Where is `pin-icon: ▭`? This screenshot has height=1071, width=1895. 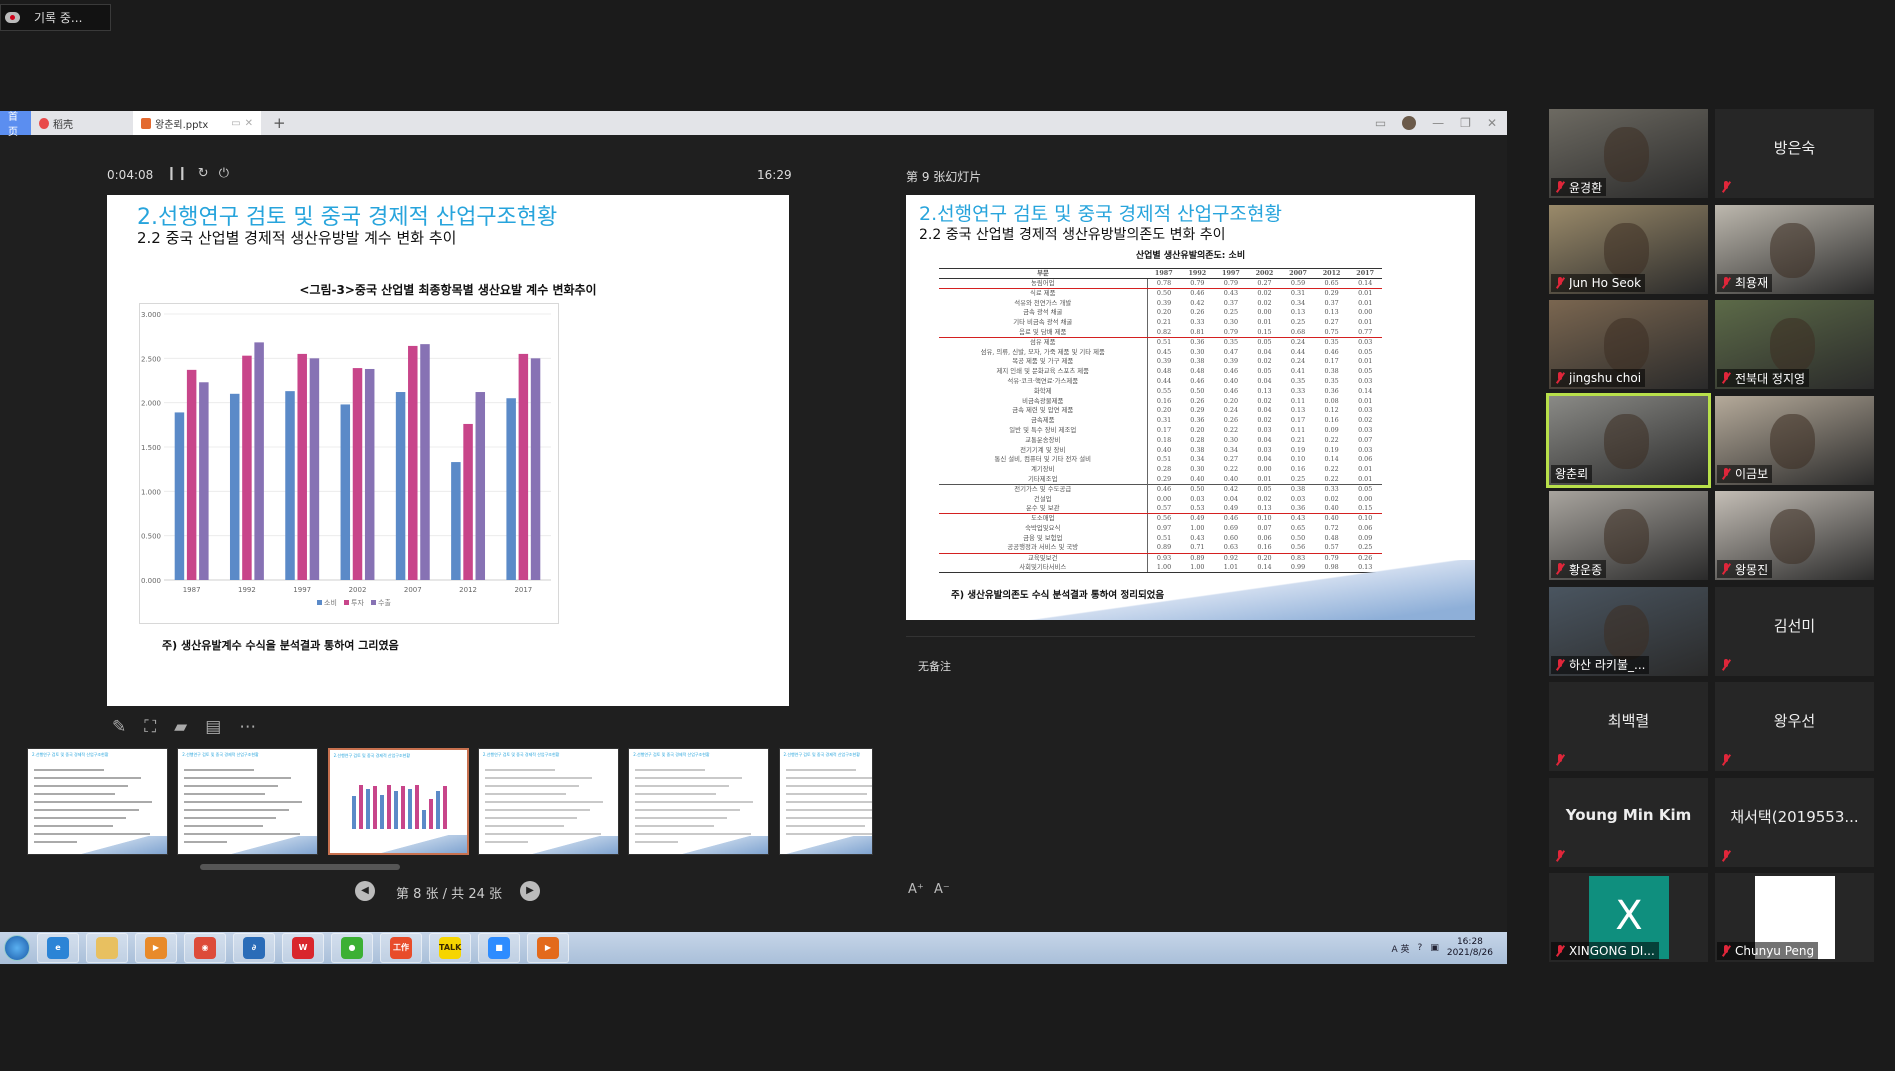 pin-icon: ▭ is located at coordinates (235, 123).